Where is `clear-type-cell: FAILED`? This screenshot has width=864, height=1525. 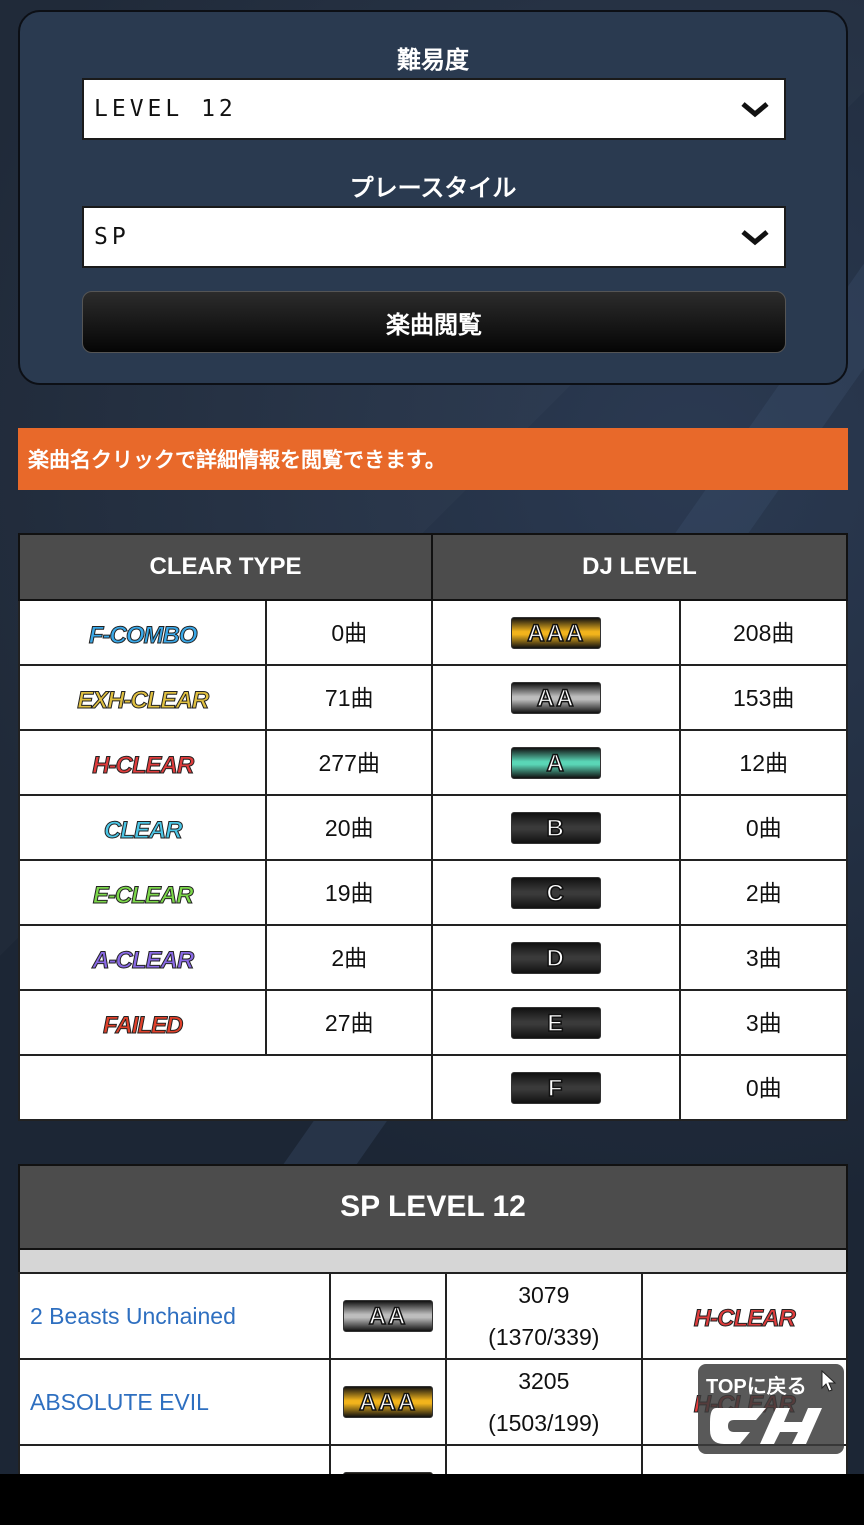 clear-type-cell: FAILED is located at coordinates (142, 1022).